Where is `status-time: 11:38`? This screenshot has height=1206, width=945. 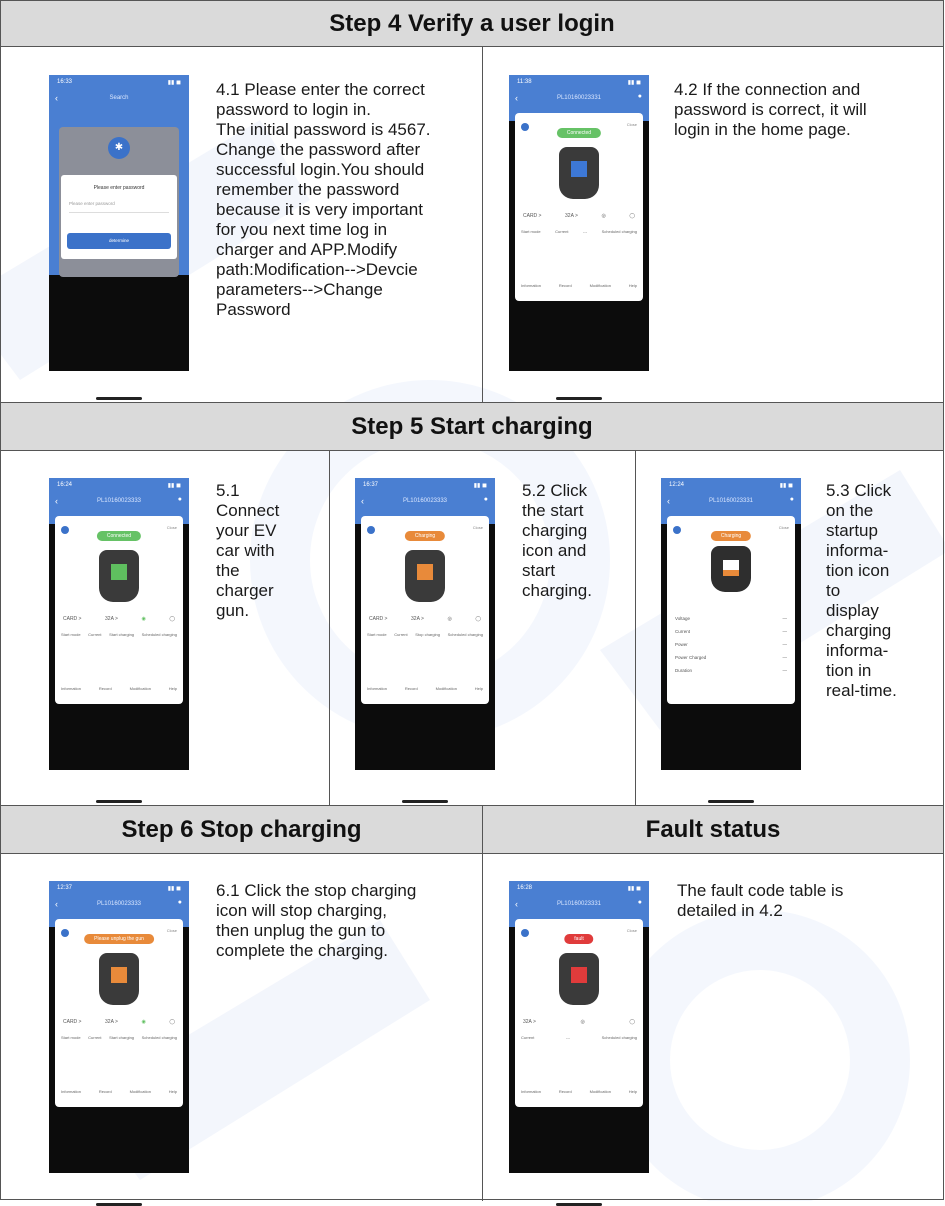 status-time: 11:38 is located at coordinates (524, 82).